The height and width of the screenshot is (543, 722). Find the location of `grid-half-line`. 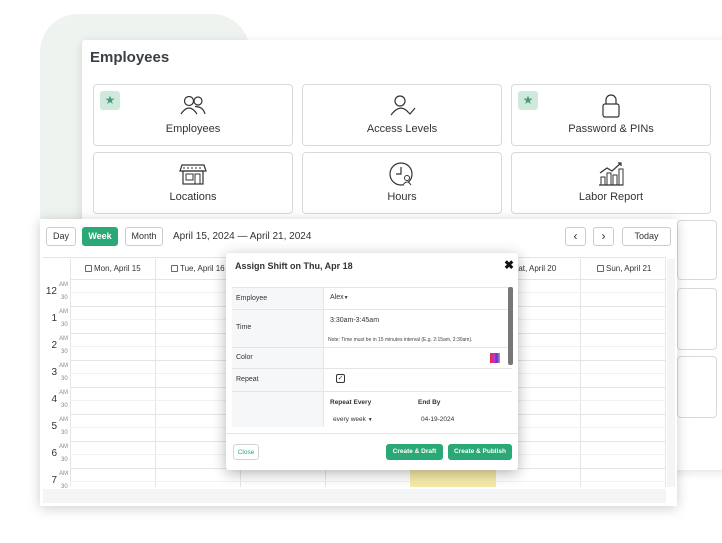

grid-half-line is located at coordinates (368, 481).